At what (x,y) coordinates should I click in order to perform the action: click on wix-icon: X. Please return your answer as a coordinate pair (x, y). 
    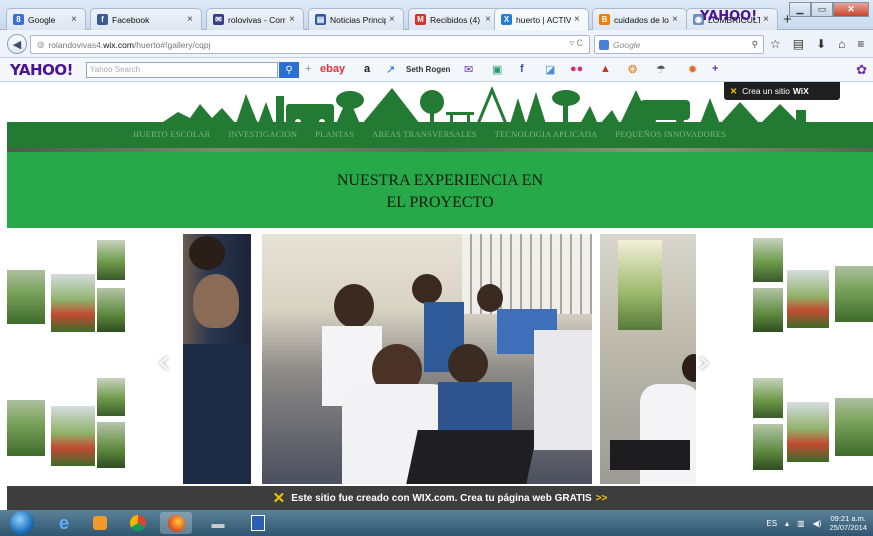
    Looking at the image, I should click on (506, 19).